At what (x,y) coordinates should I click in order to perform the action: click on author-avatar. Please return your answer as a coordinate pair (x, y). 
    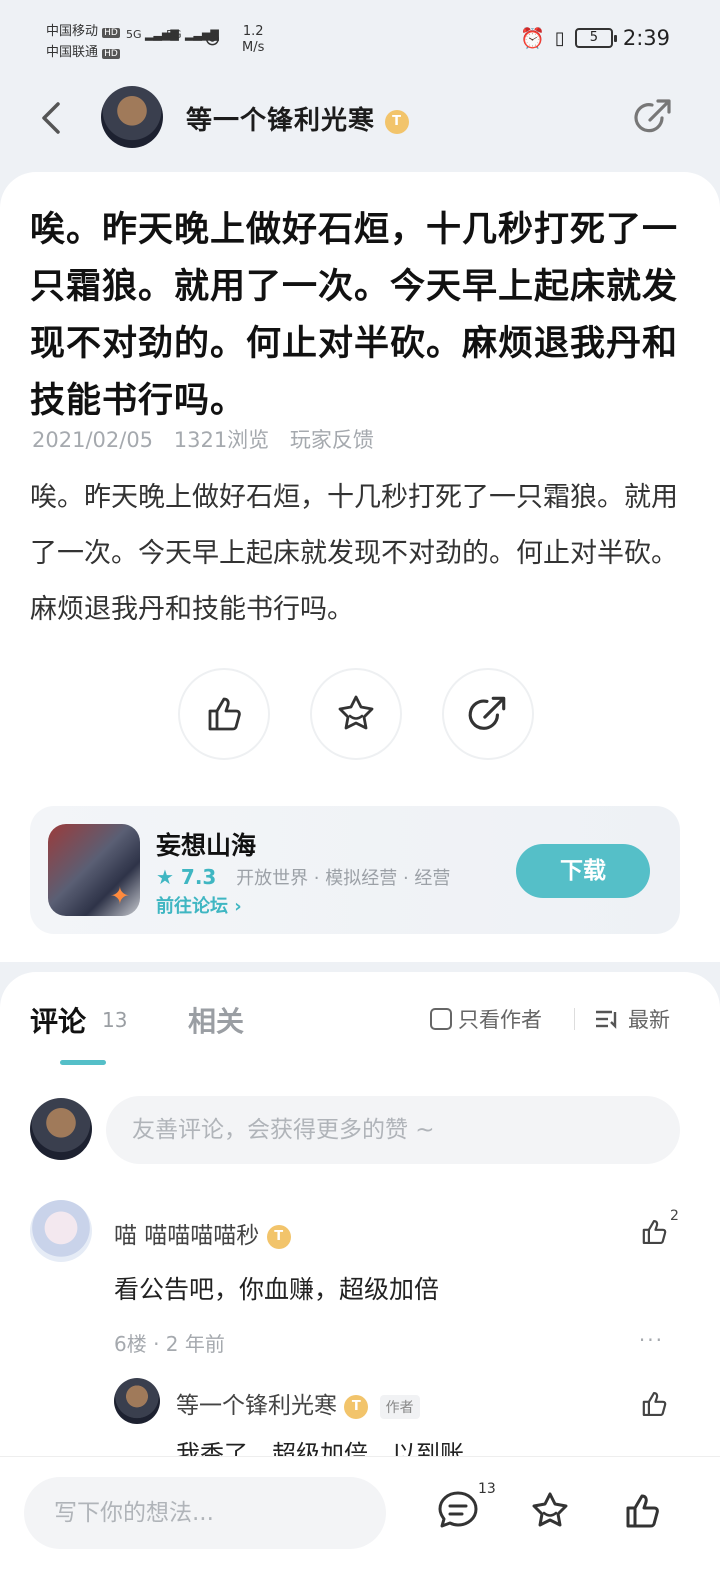
    Looking at the image, I should click on (132, 117).